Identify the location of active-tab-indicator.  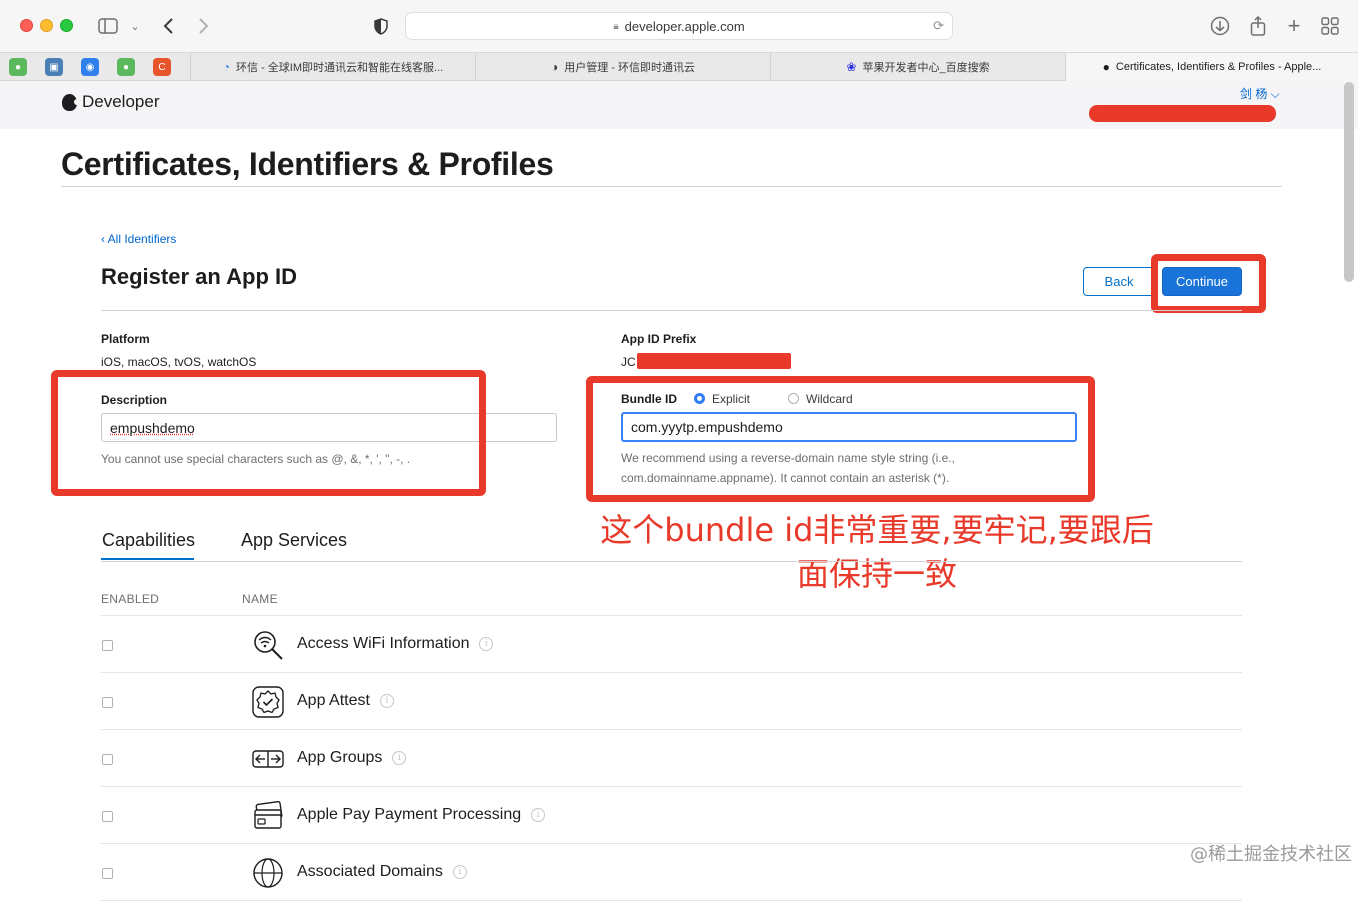
(147, 559).